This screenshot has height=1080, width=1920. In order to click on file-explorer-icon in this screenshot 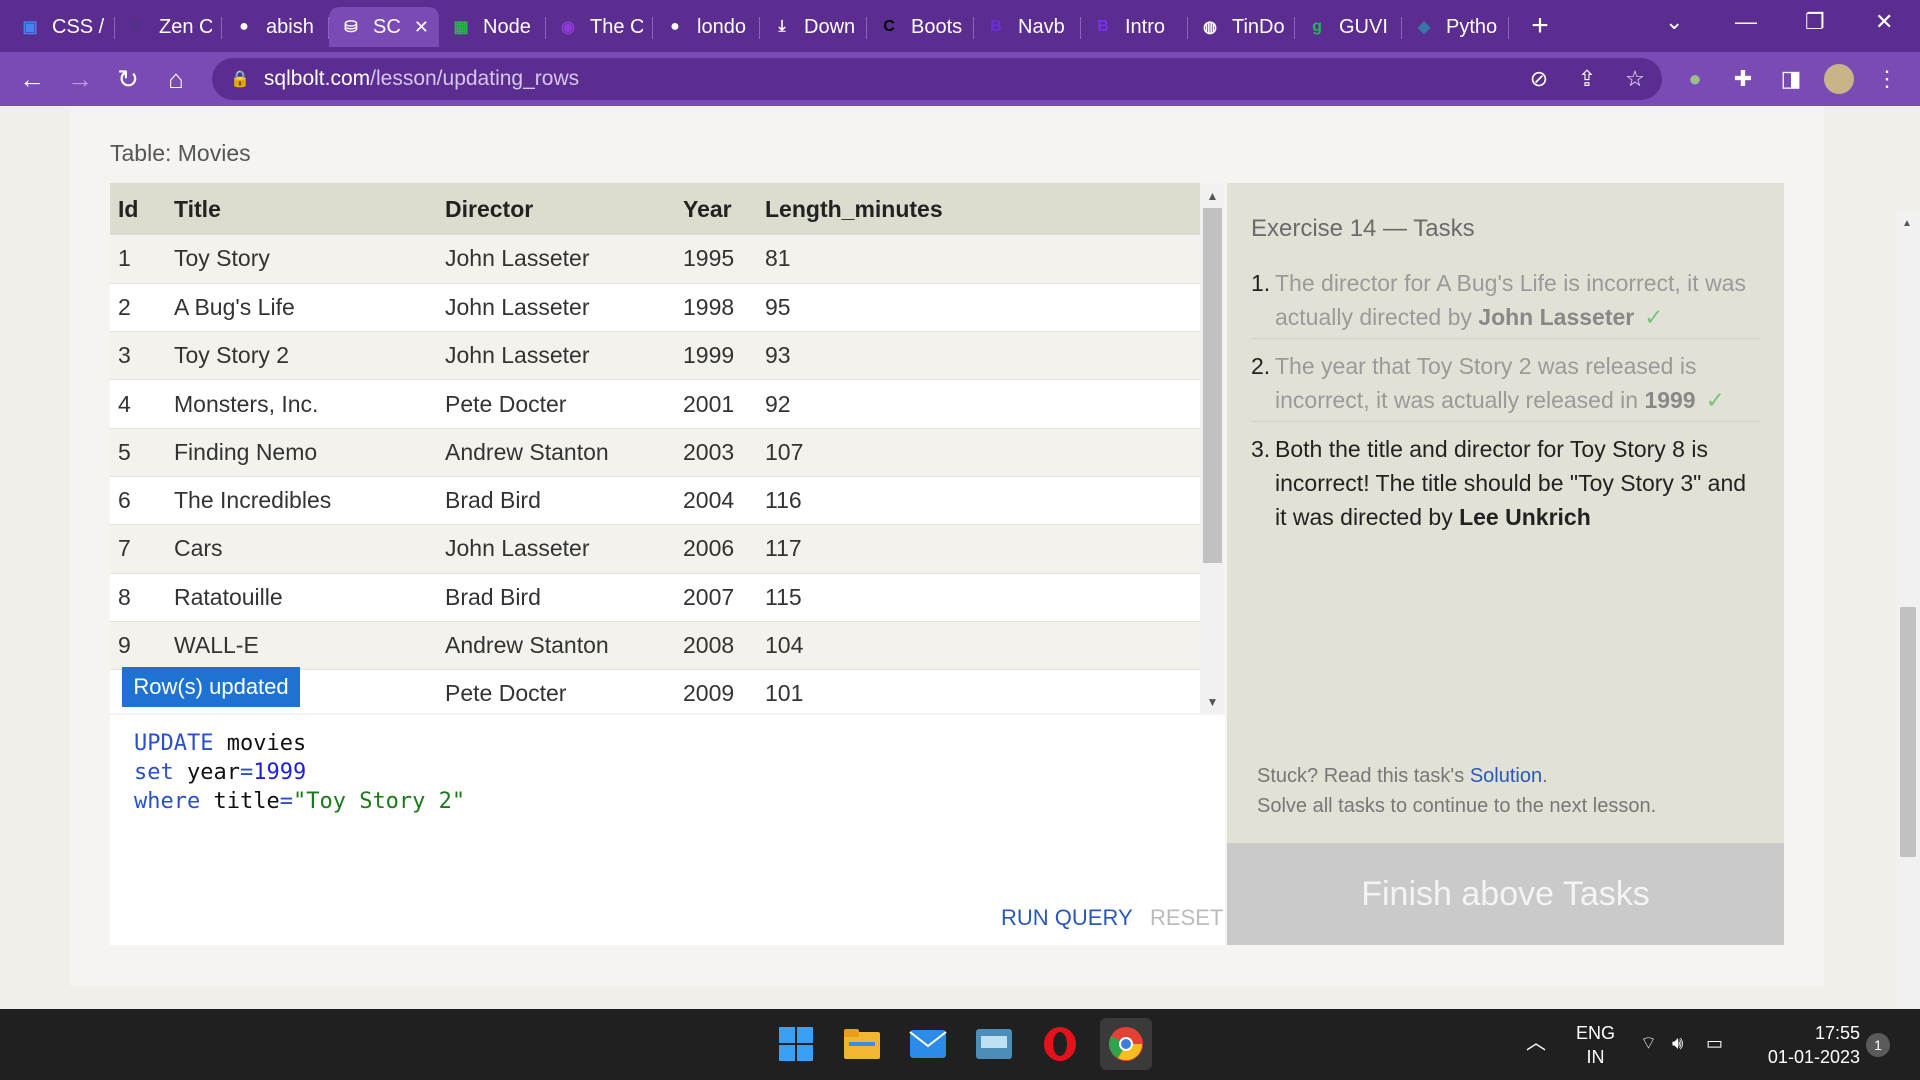, I will do `click(862, 1044)`.